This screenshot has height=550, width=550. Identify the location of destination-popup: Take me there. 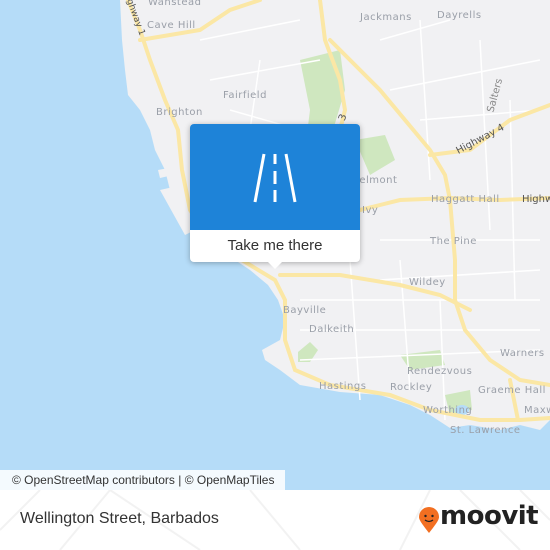
(275, 196).